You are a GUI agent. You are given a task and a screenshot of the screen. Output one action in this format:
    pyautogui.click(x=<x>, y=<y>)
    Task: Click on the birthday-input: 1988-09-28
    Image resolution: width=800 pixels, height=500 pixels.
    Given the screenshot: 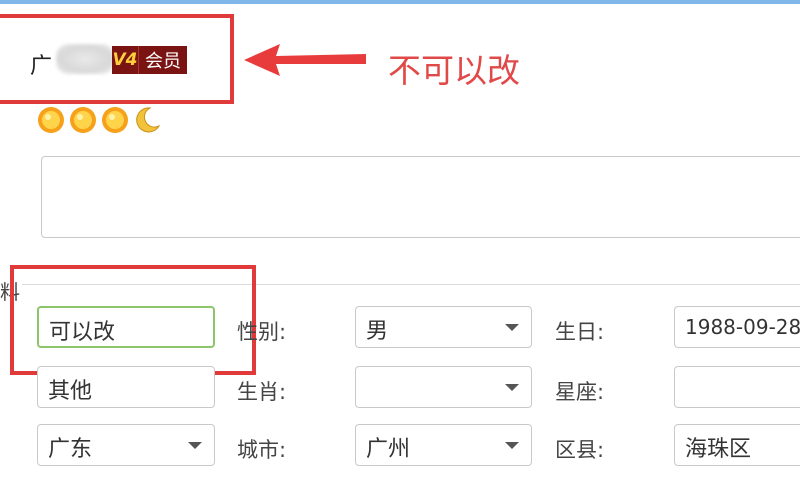 What is the action you would take?
    pyautogui.click(x=737, y=327)
    